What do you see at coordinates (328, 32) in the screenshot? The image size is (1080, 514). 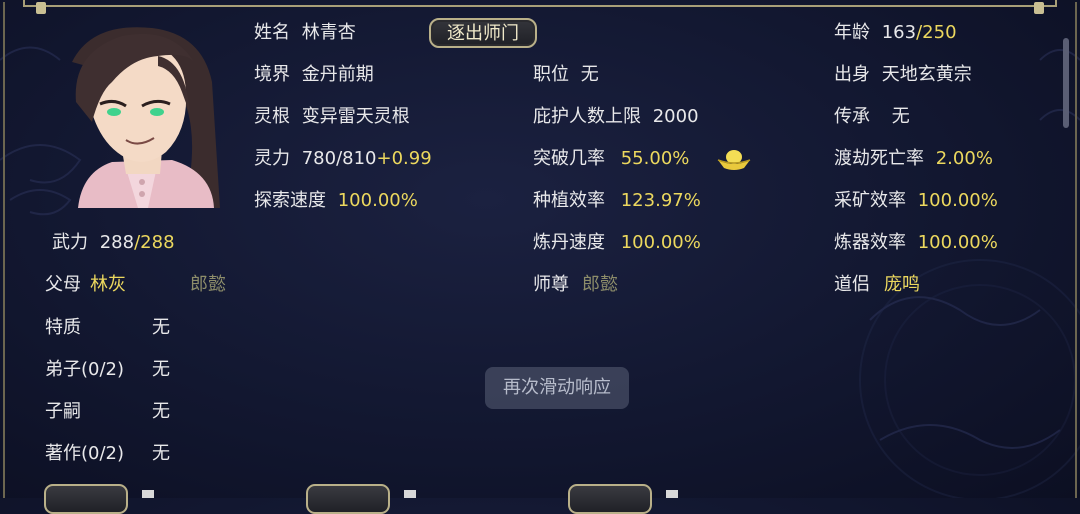 I see `name-value: 林青杏` at bounding box center [328, 32].